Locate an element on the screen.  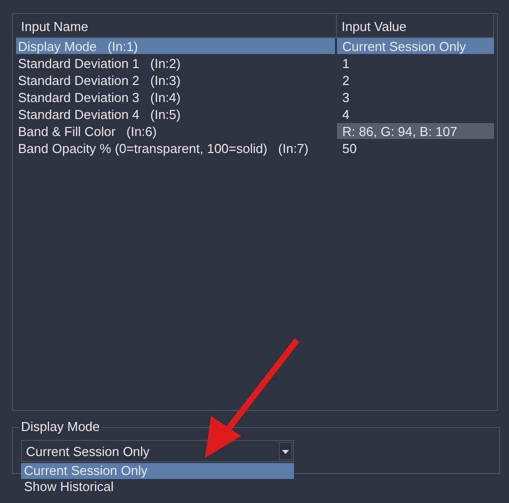
input-value-cell: Current Session Only is located at coordinates (415, 46).